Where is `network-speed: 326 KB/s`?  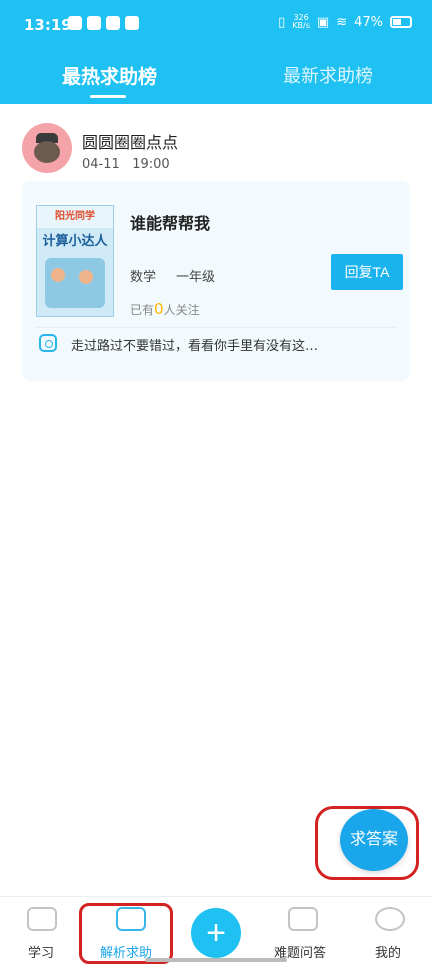
network-speed: 326 KB/s is located at coordinates (301, 21).